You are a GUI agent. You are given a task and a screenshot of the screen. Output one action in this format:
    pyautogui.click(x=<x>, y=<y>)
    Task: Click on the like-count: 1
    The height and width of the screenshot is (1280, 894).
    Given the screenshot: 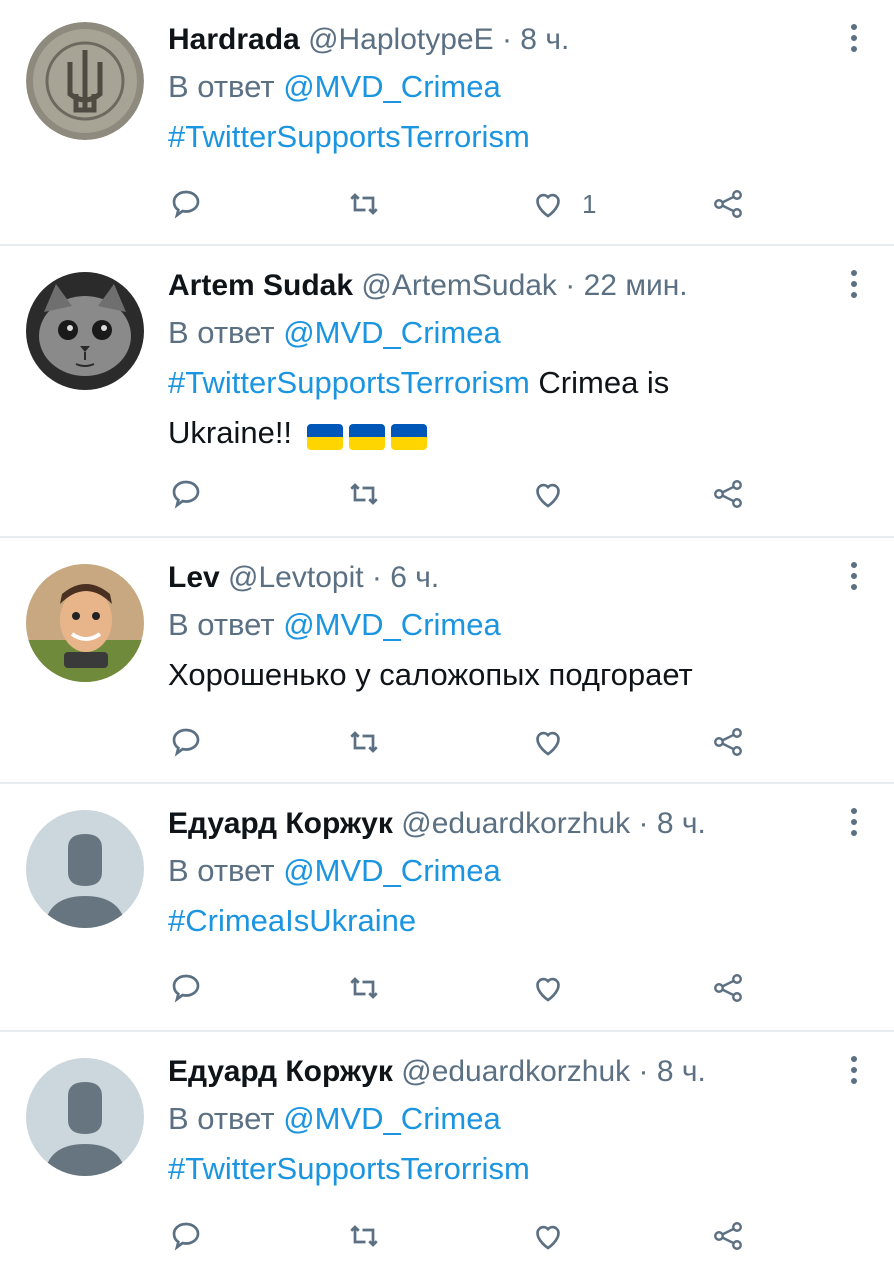 What is the action you would take?
    pyautogui.click(x=589, y=203)
    